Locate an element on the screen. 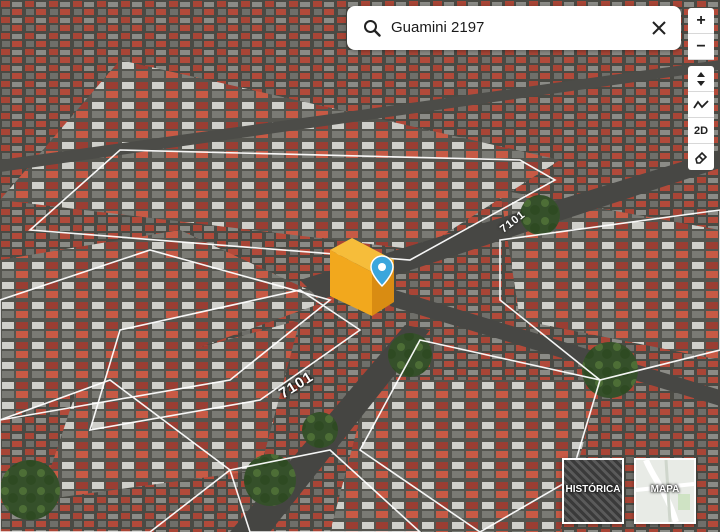 This screenshot has height=532, width=720. rotate-icon is located at coordinates (701, 103).